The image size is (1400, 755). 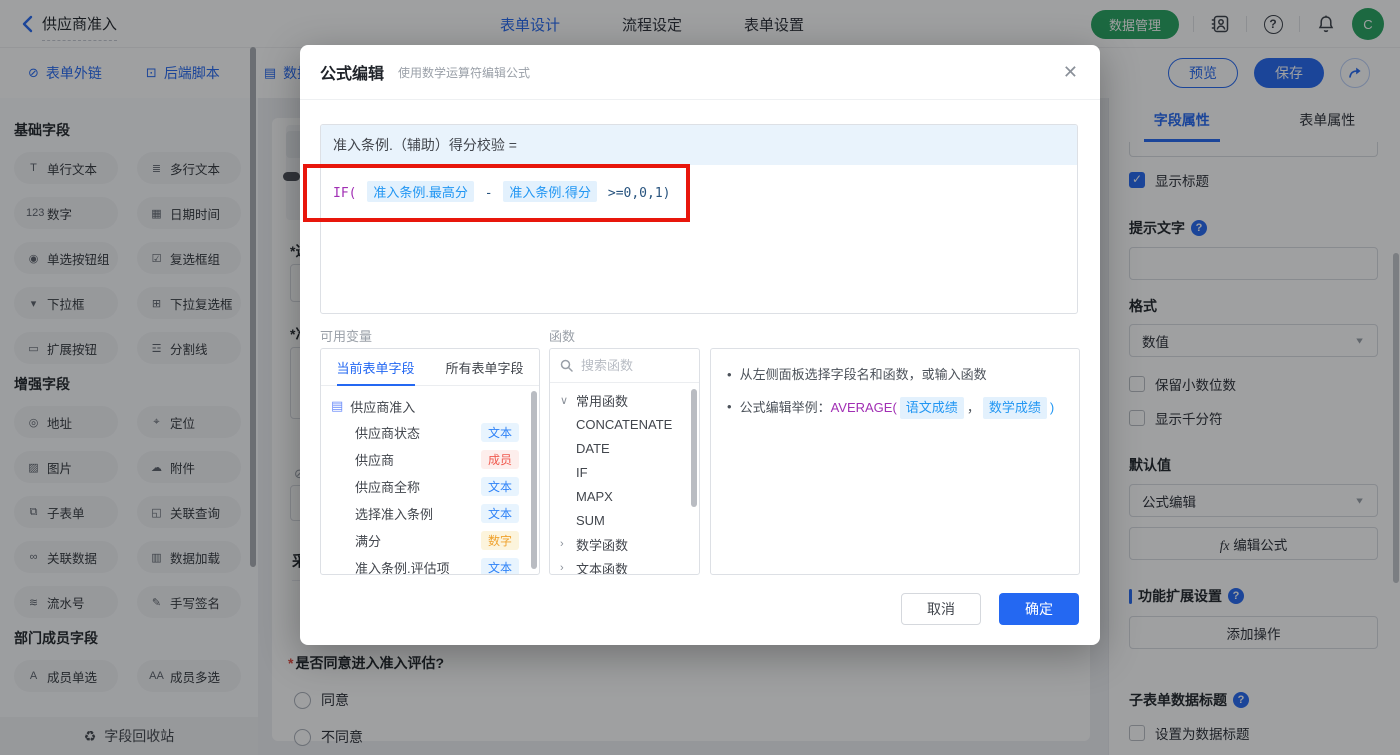 I want to click on example-function: AVERAGE(, so click(x=863, y=407).